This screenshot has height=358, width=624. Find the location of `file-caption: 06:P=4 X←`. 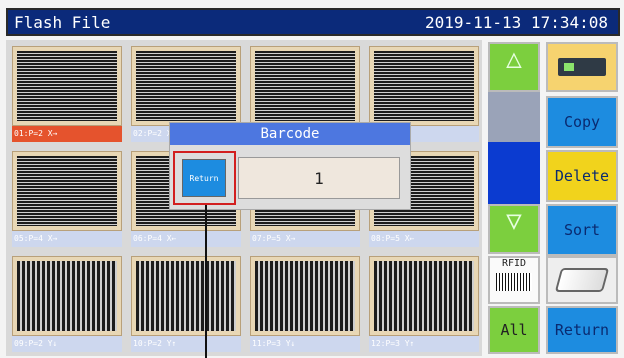

file-caption: 06:P=4 X← is located at coordinates (186, 239).